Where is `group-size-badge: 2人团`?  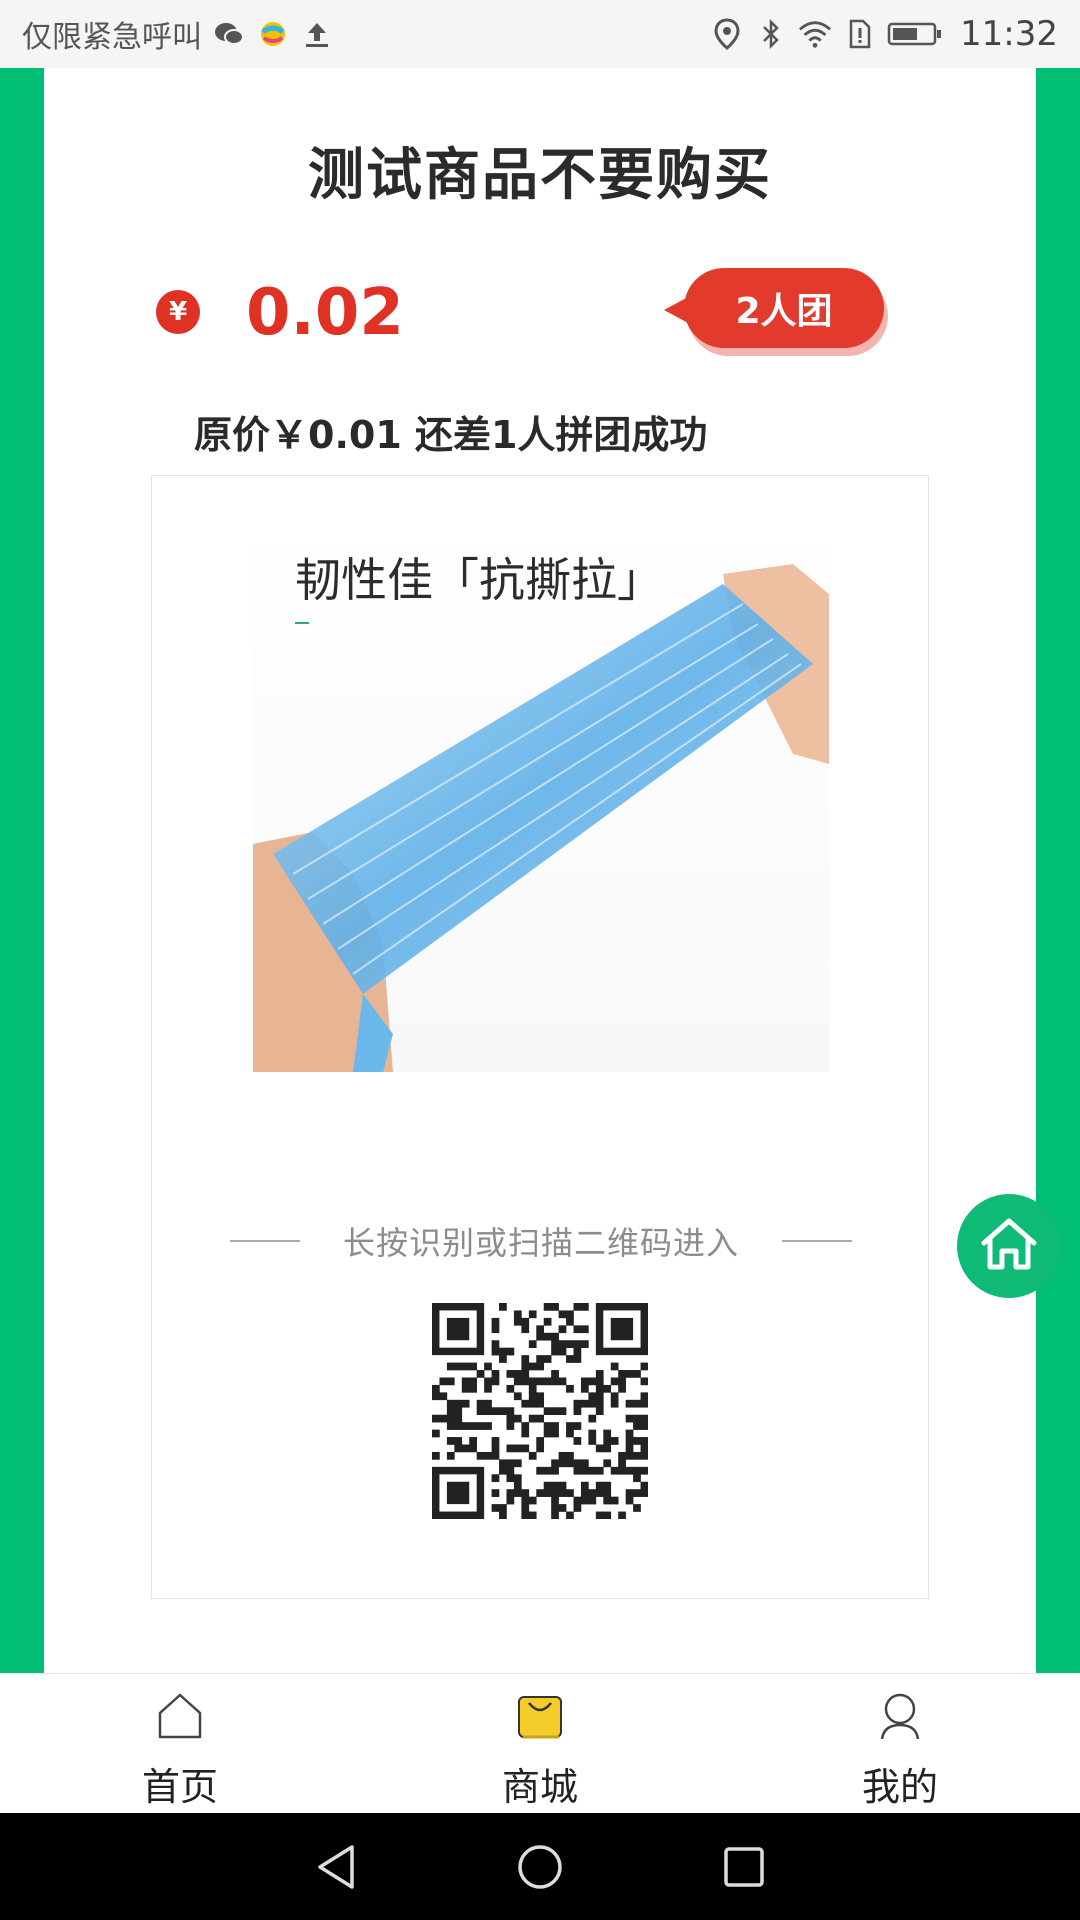
group-size-badge: 2人团 is located at coordinates (774, 311).